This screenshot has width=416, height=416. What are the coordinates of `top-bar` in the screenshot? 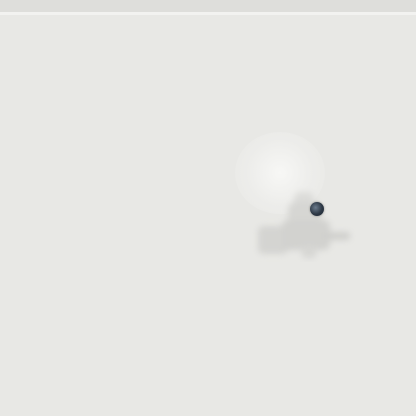 It's located at (208, 6).